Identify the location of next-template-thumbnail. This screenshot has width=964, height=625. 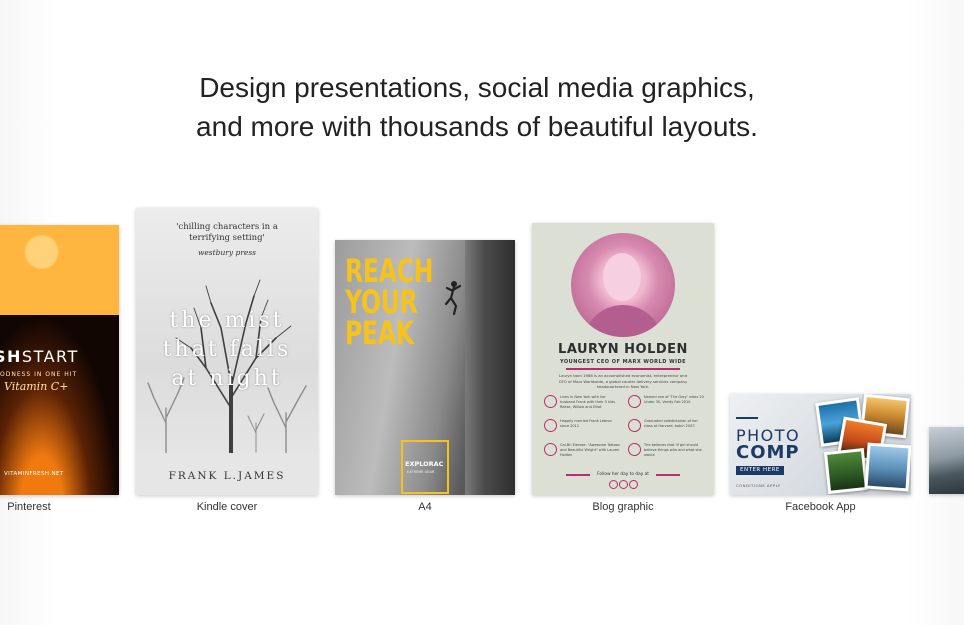
(946, 460).